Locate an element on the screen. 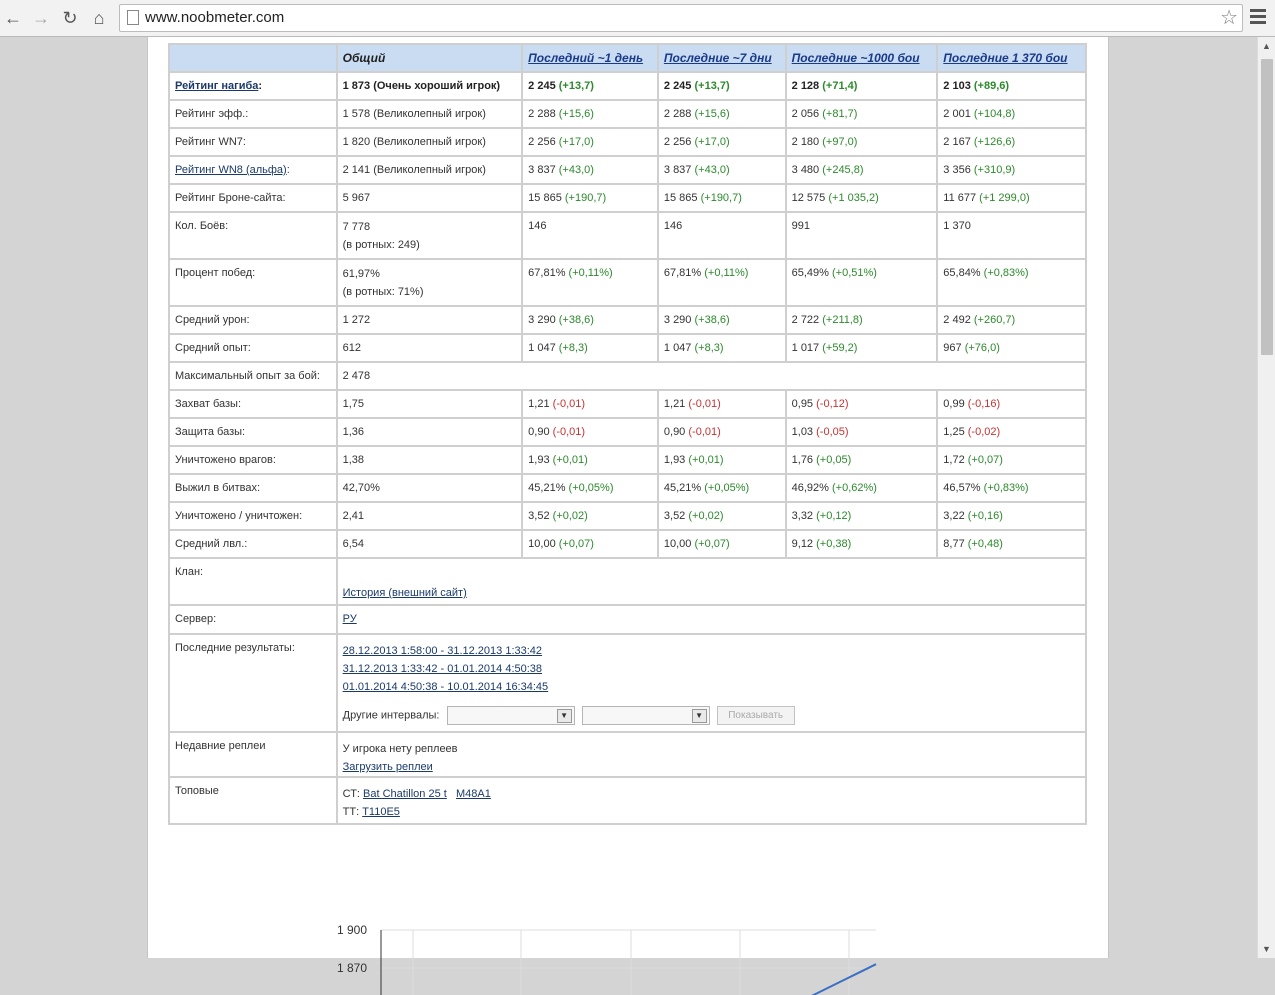 The image size is (1275, 995). scrollbar-thumb is located at coordinates (1267, 207).